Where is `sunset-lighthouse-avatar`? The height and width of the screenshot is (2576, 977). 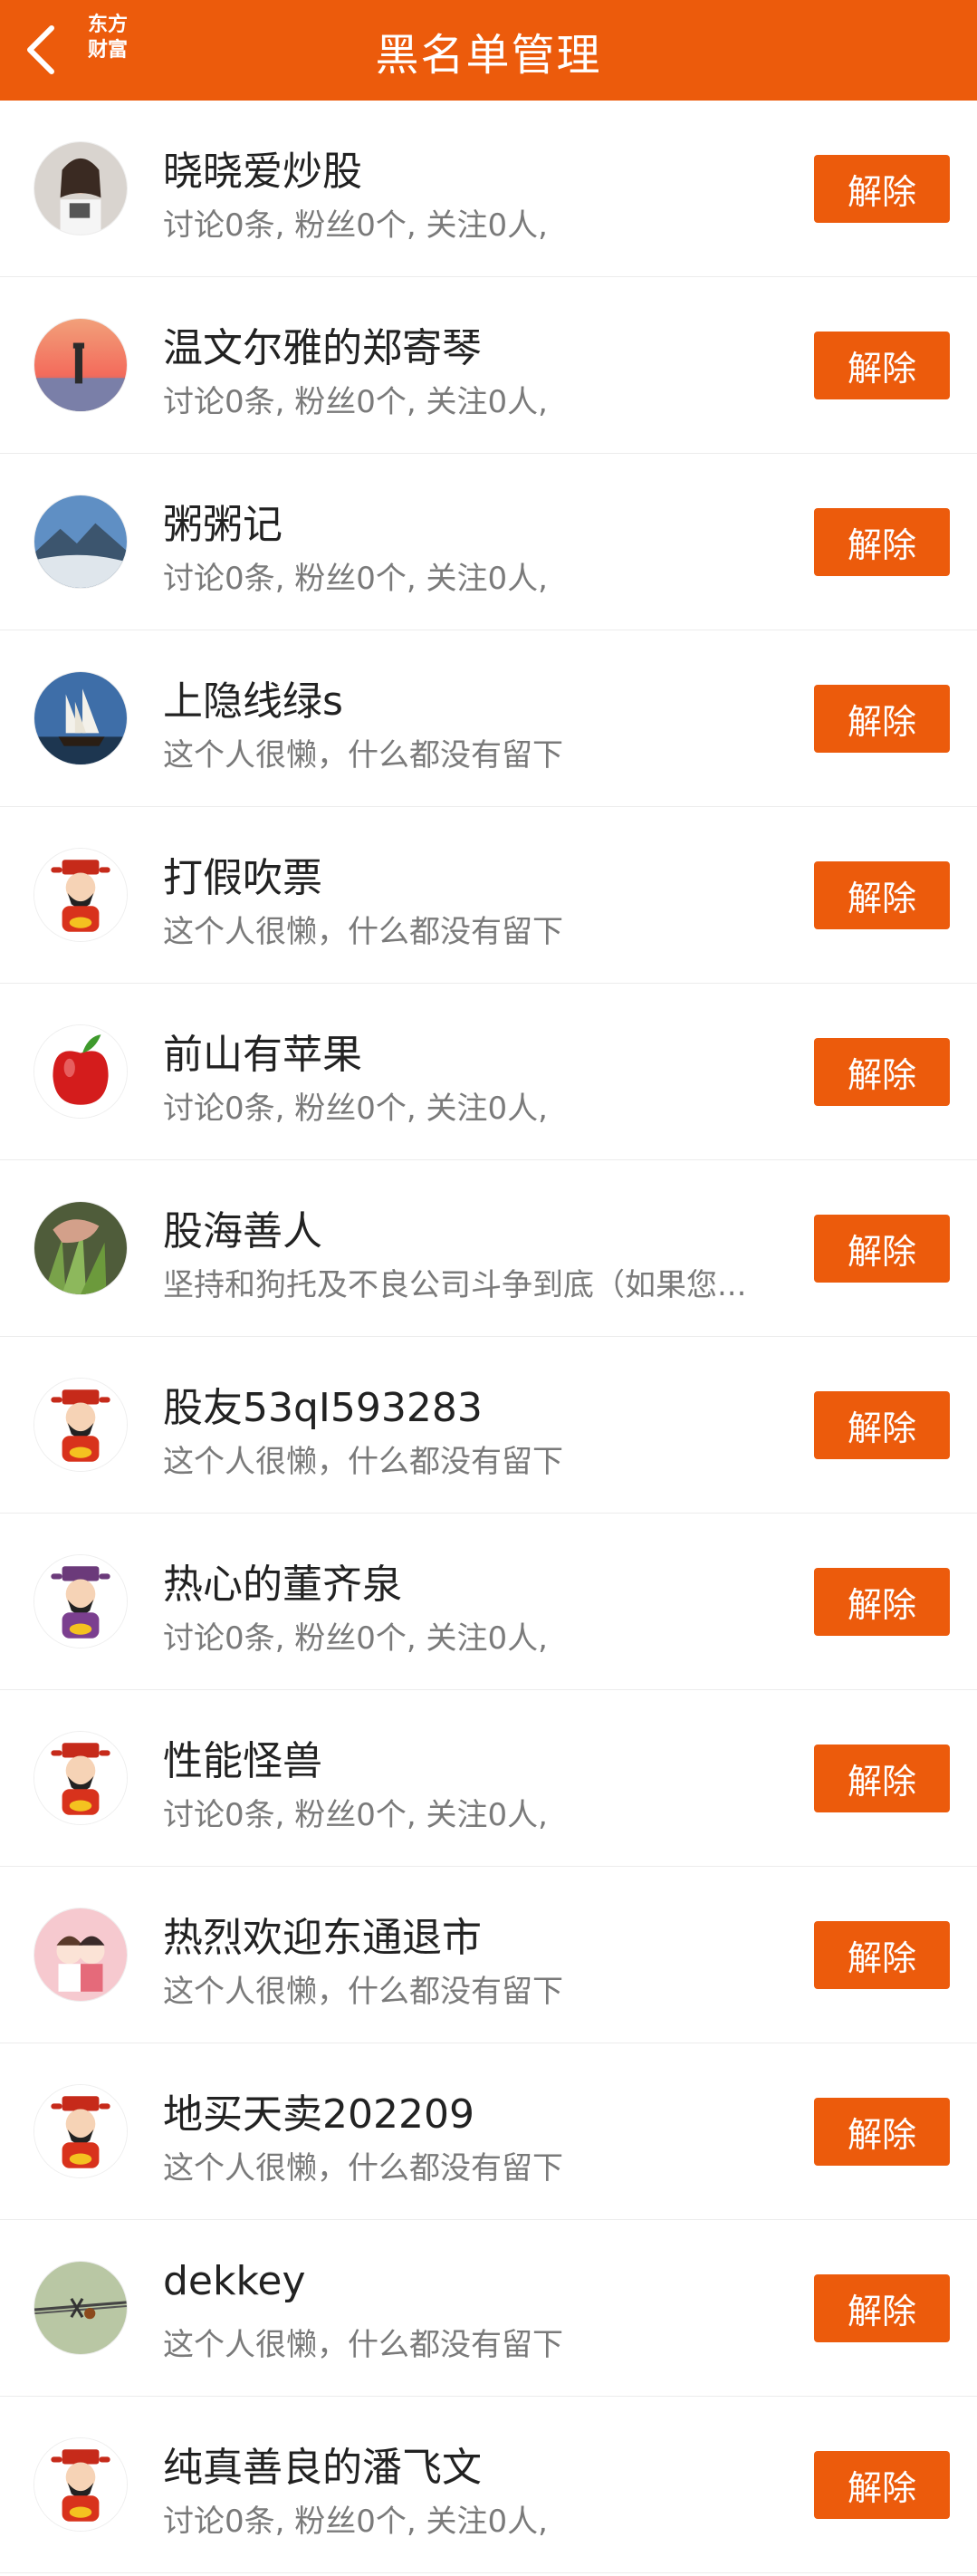
sunset-lighthouse-avatar is located at coordinates (81, 365).